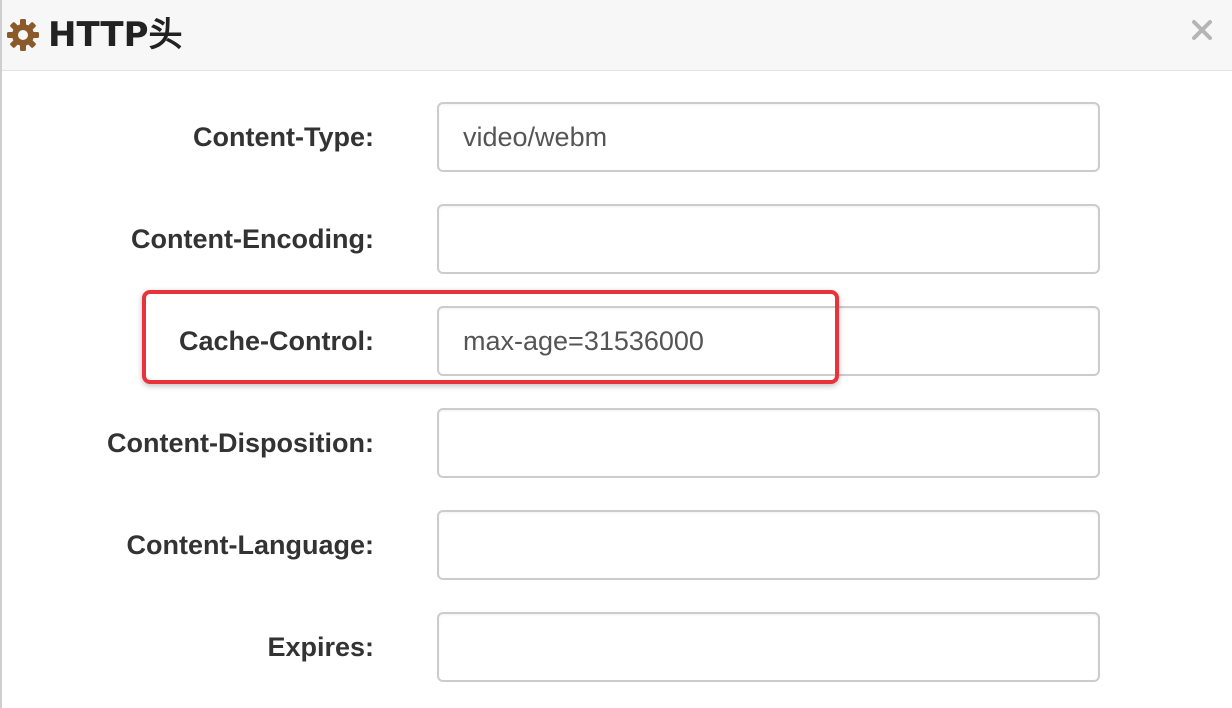 This screenshot has width=1232, height=708. What do you see at coordinates (768, 443) in the screenshot?
I see `content-disposition-input` at bounding box center [768, 443].